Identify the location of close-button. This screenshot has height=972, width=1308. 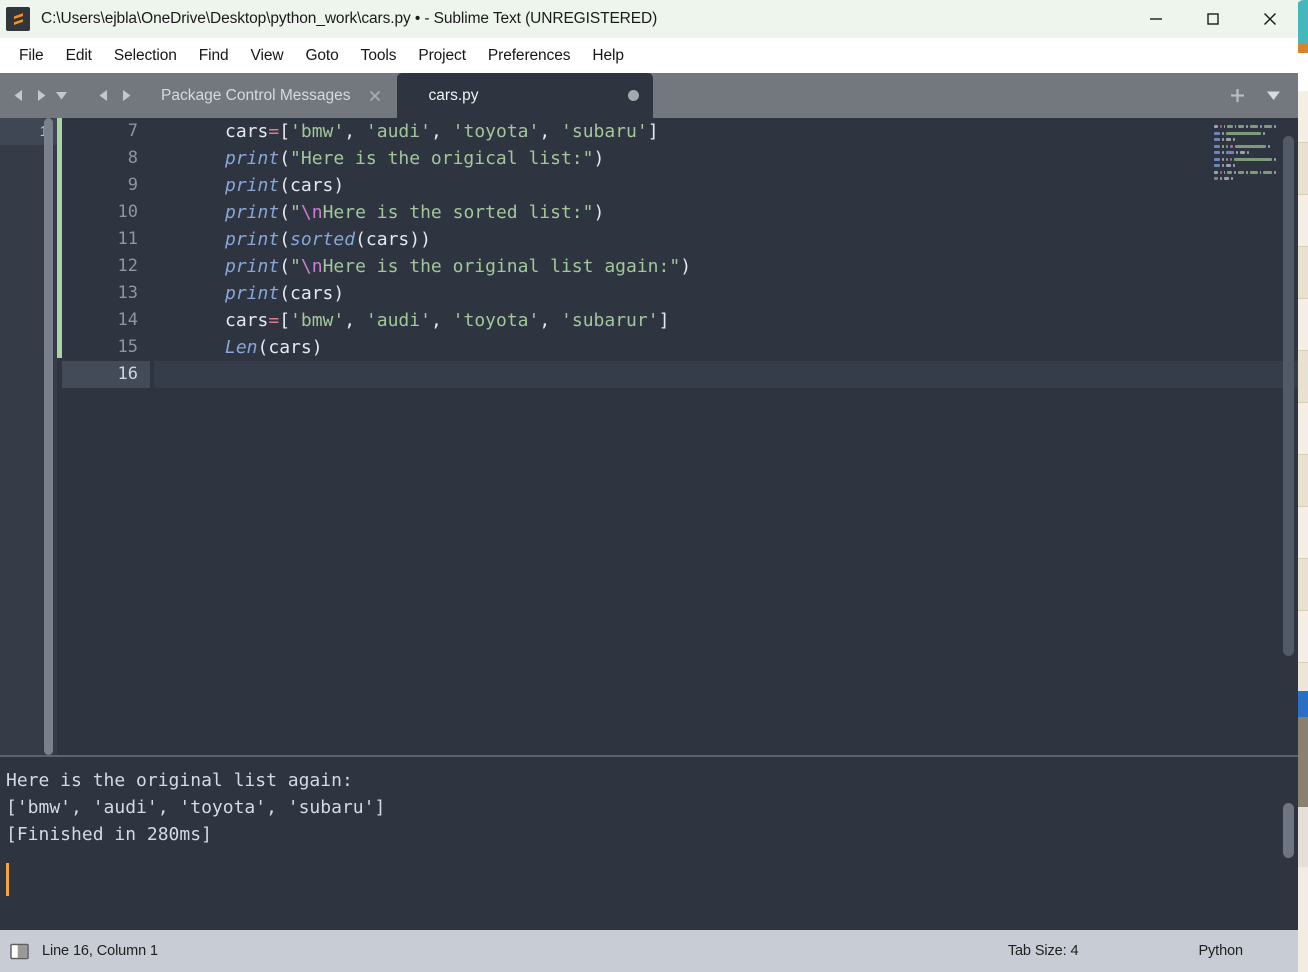
(1269, 19).